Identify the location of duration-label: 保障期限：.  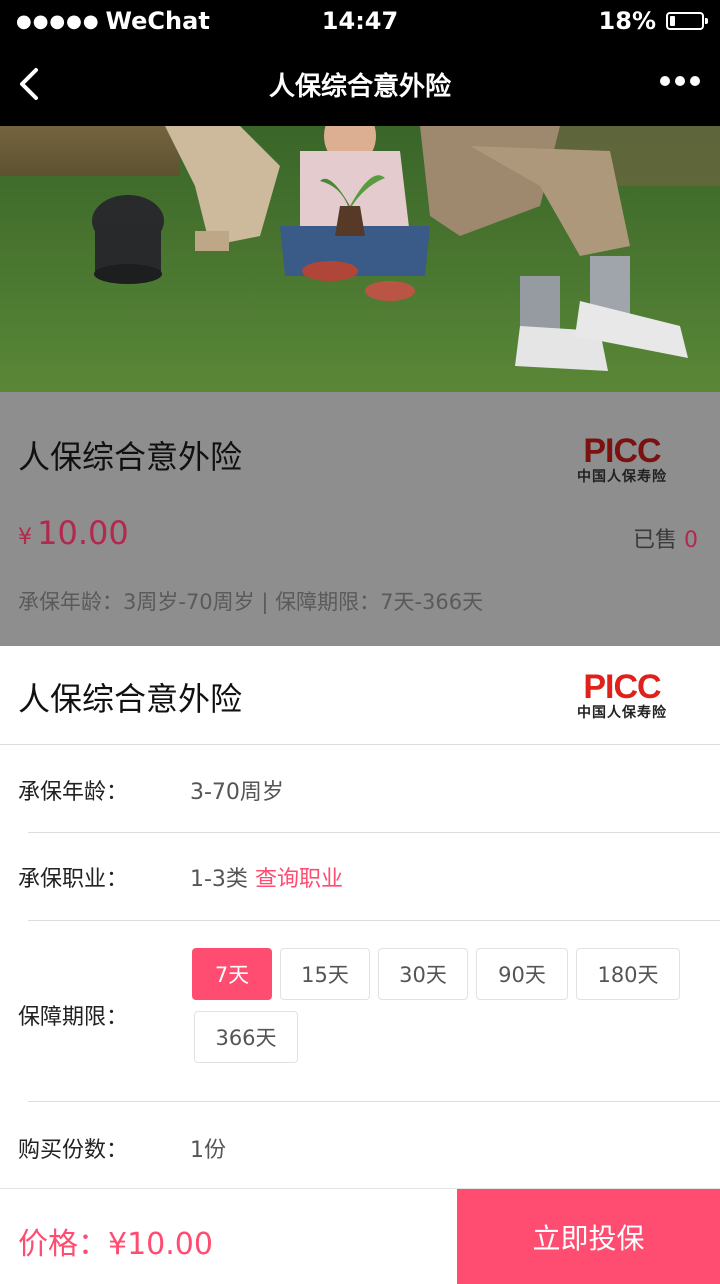
(73, 1017).